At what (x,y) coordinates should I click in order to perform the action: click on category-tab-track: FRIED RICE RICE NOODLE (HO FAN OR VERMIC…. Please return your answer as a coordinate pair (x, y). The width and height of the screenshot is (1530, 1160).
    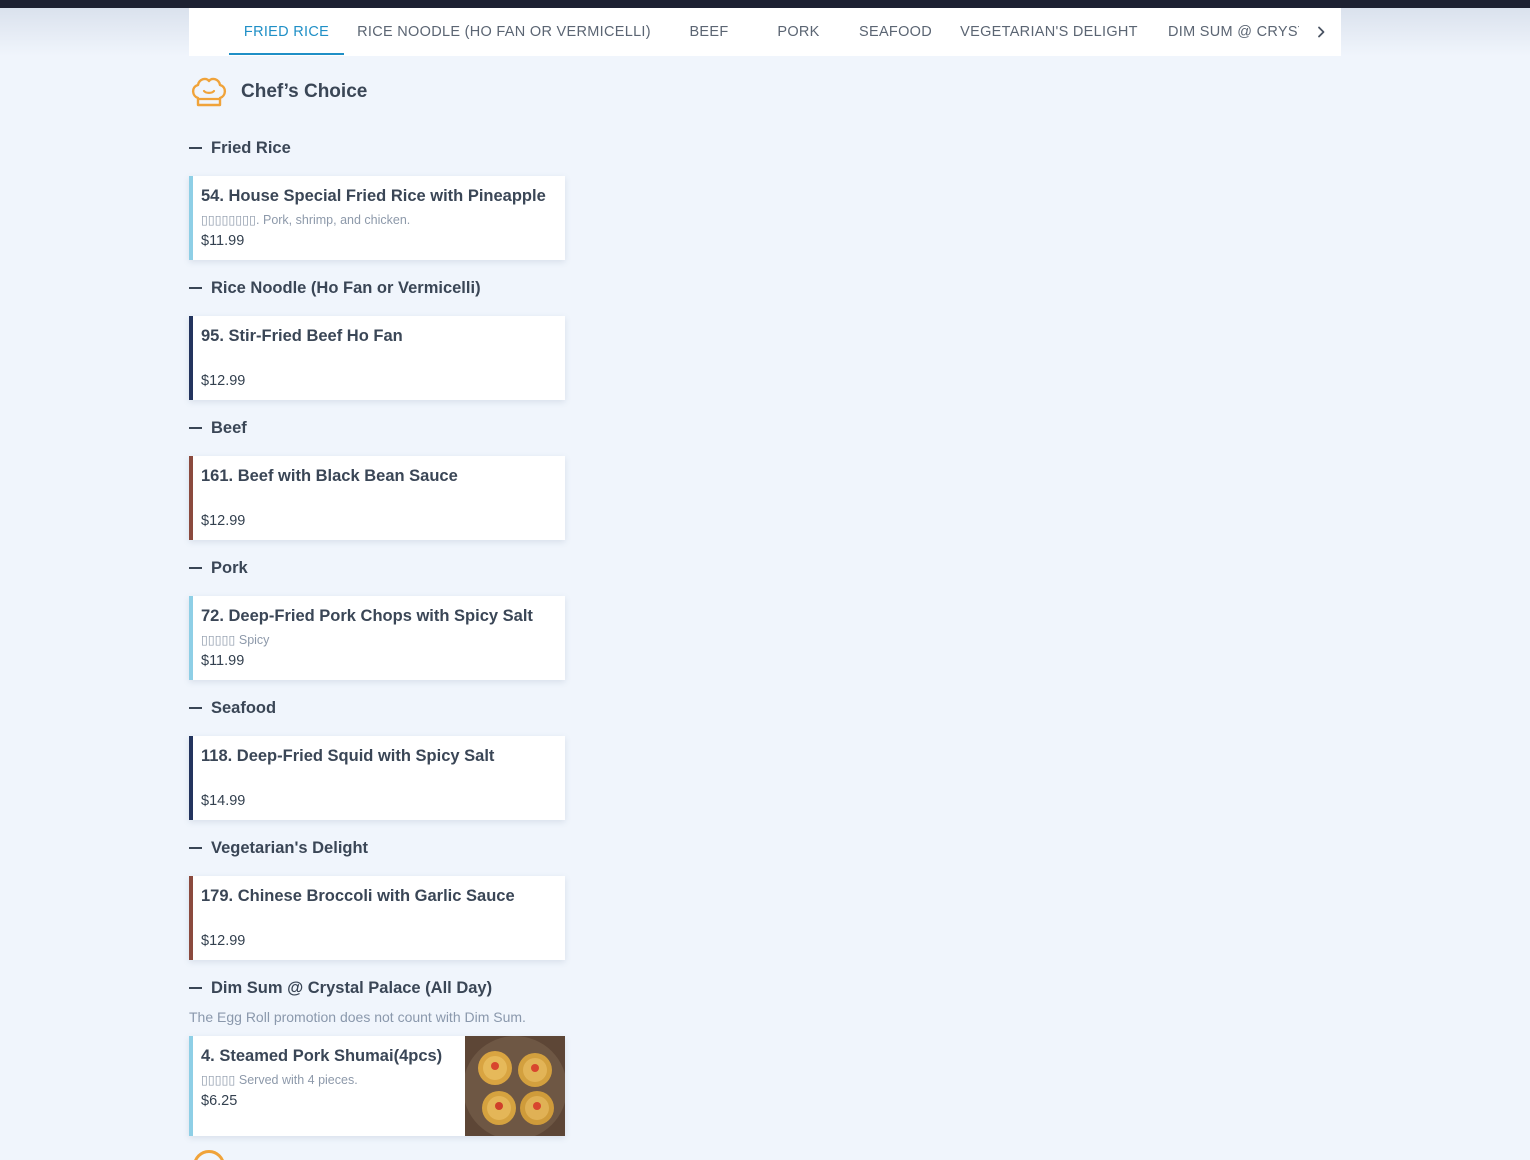
    Looking at the image, I should click on (744, 32).